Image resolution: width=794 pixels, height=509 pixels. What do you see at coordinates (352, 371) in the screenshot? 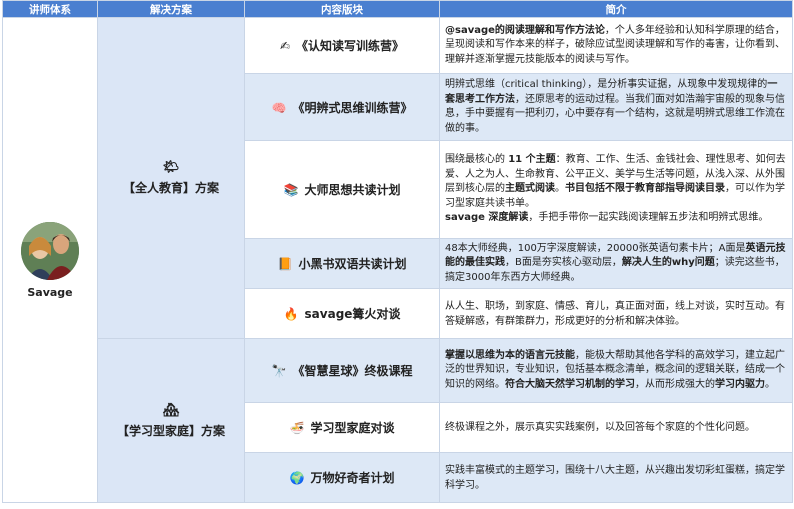
I see `module-label: 《智慧星球》终极课程` at bounding box center [352, 371].